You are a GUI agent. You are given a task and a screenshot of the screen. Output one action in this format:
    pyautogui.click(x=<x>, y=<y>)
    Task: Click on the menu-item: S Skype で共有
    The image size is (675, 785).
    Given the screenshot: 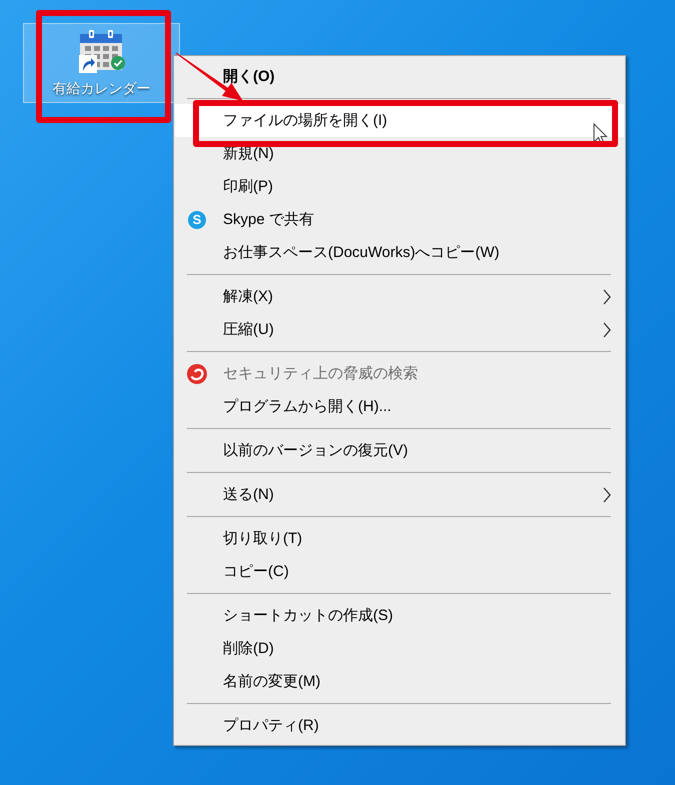 What is the action you would take?
    pyautogui.click(x=399, y=219)
    